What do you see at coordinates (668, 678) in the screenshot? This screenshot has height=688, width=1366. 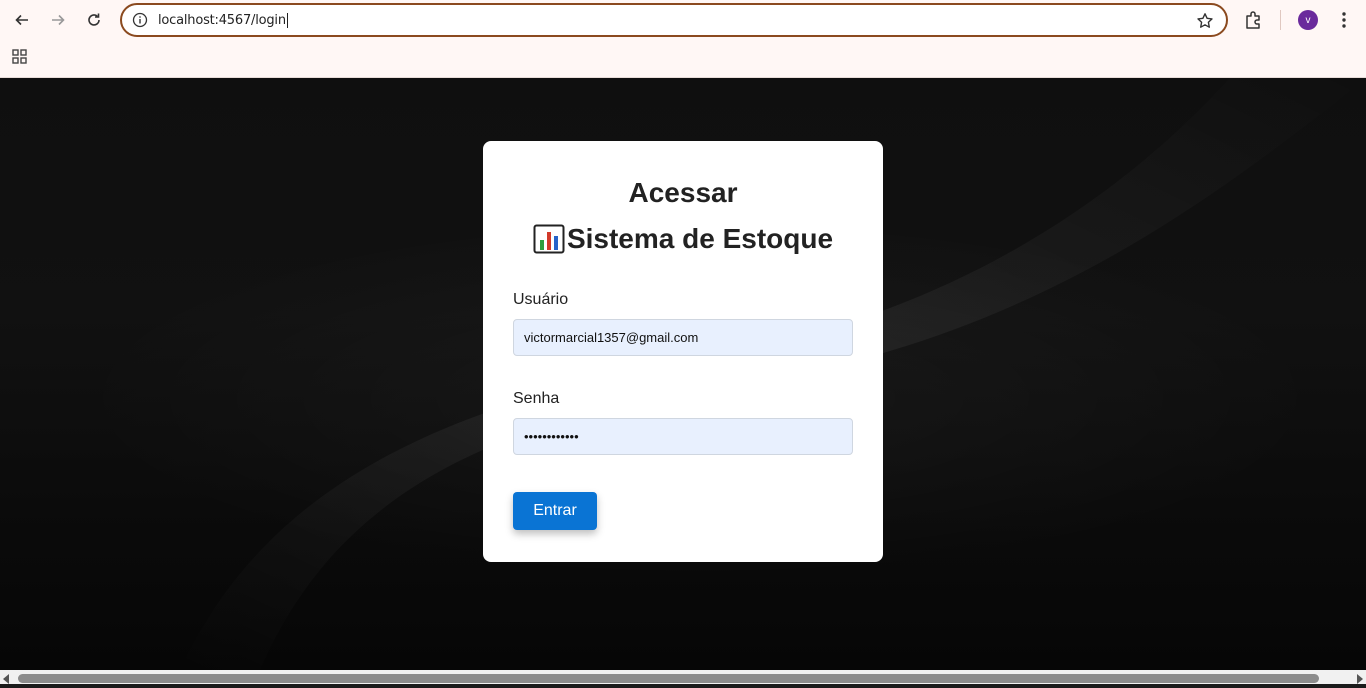 I see `scrollbar-thumb` at bounding box center [668, 678].